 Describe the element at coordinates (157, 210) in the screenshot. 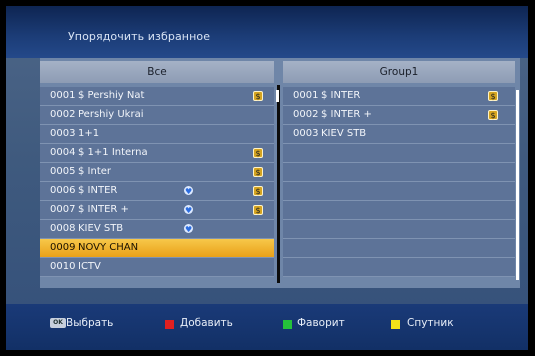

I see `channel-row: 0007 $ INTER +` at that location.